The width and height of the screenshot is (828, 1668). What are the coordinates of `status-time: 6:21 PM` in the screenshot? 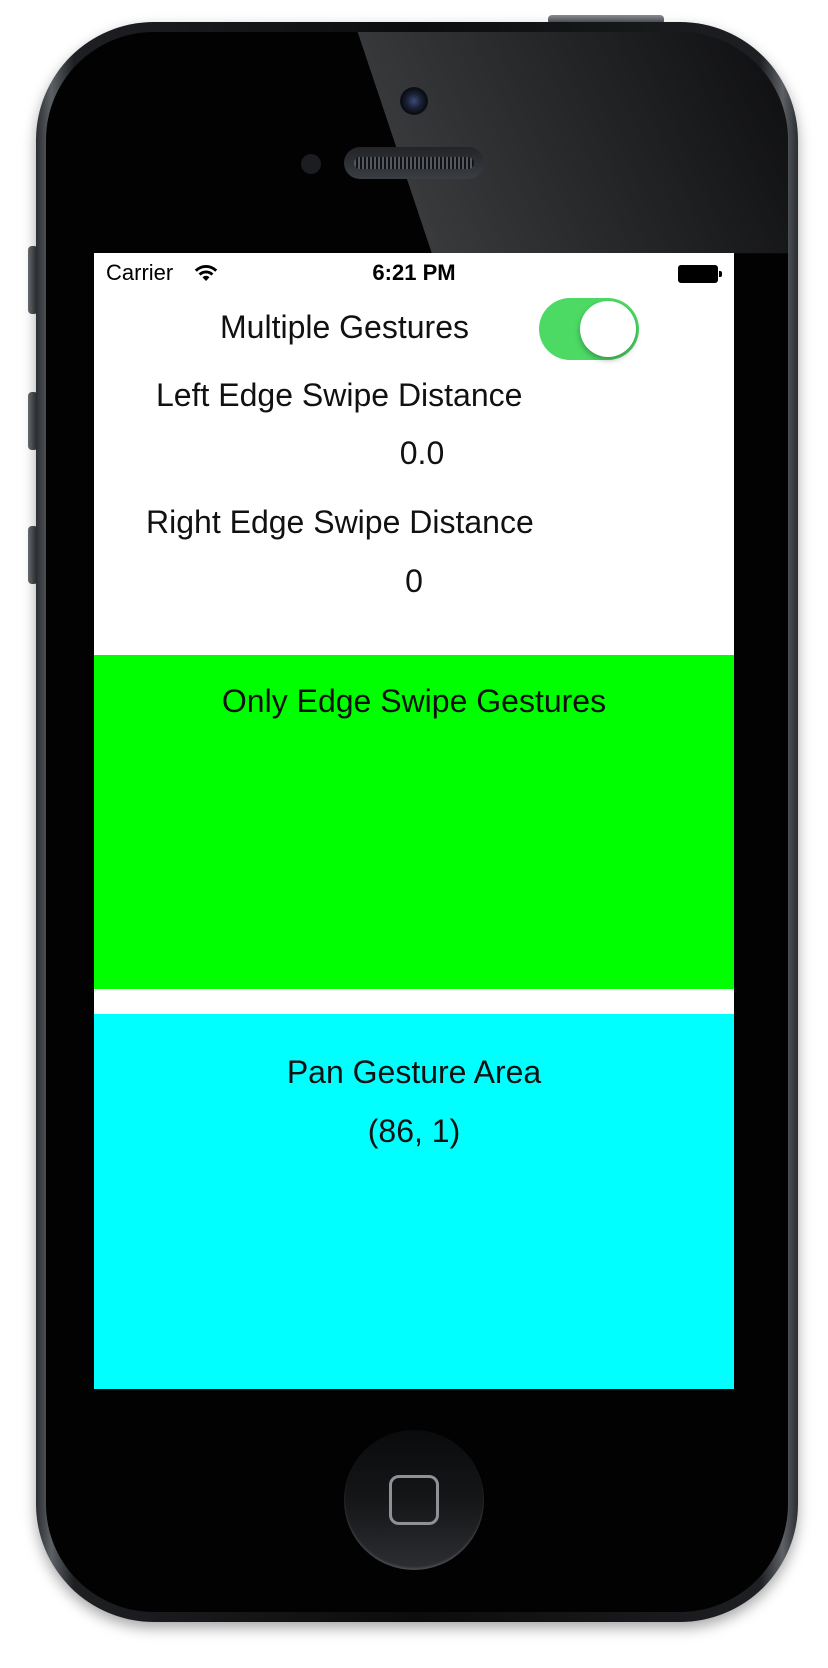 It's located at (414, 272).